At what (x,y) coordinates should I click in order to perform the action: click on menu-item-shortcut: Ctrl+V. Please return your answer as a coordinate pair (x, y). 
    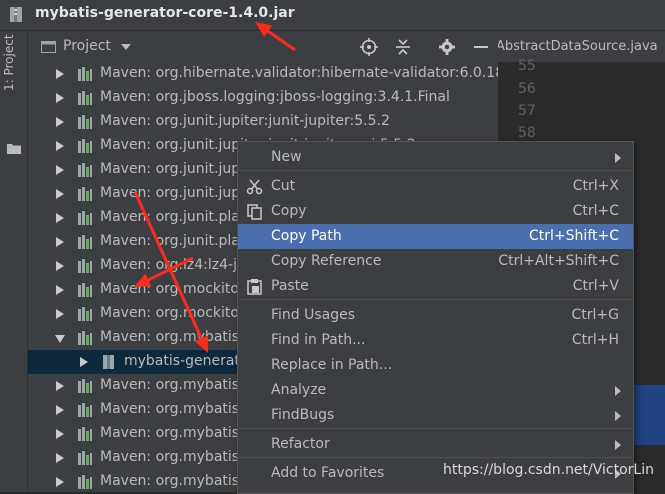
    Looking at the image, I should click on (595, 286).